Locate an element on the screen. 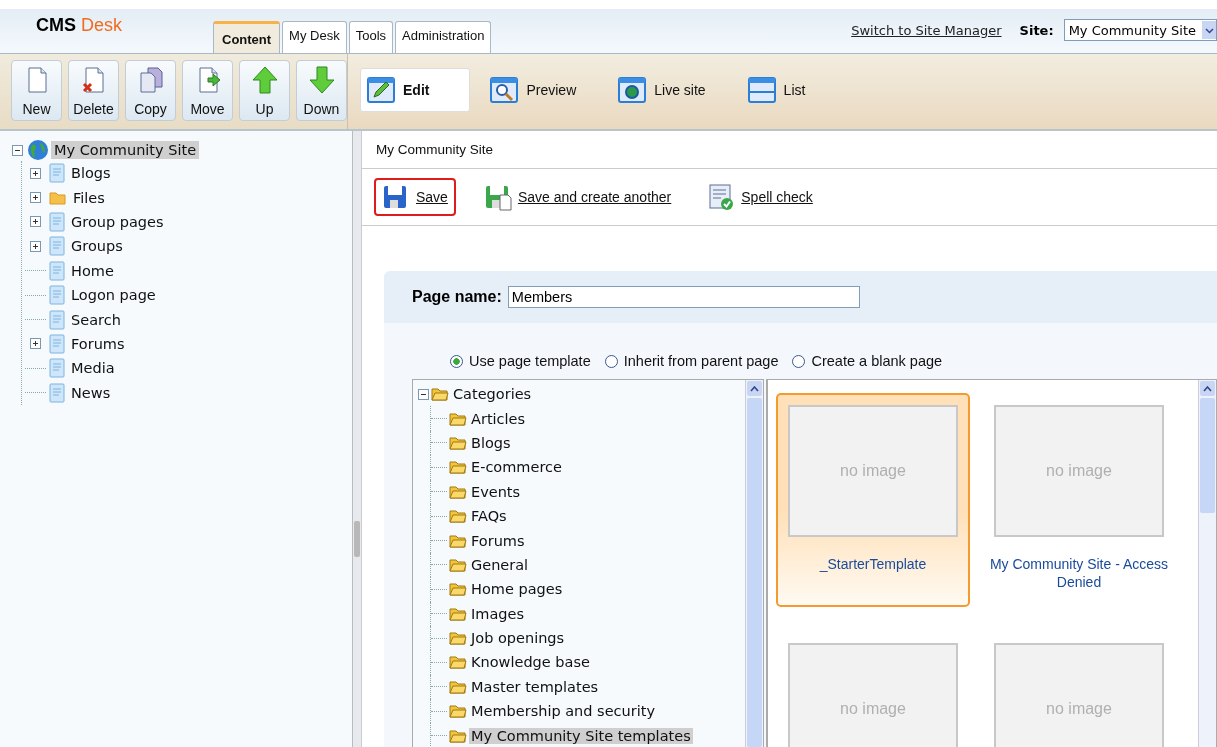  category-item: Knowledge base is located at coordinates (530, 662).